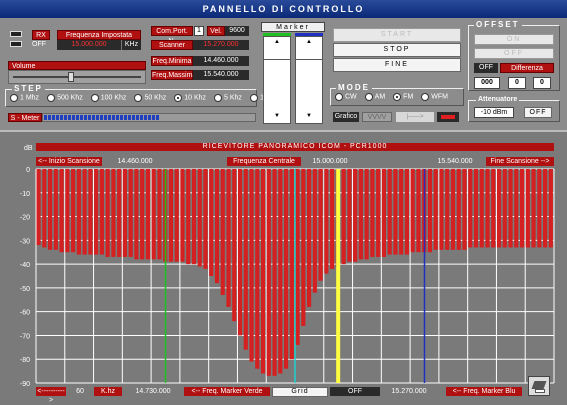 This screenshot has width=567, height=405. I want to click on mode-options: CW AM FM WFM, so click(398, 98).